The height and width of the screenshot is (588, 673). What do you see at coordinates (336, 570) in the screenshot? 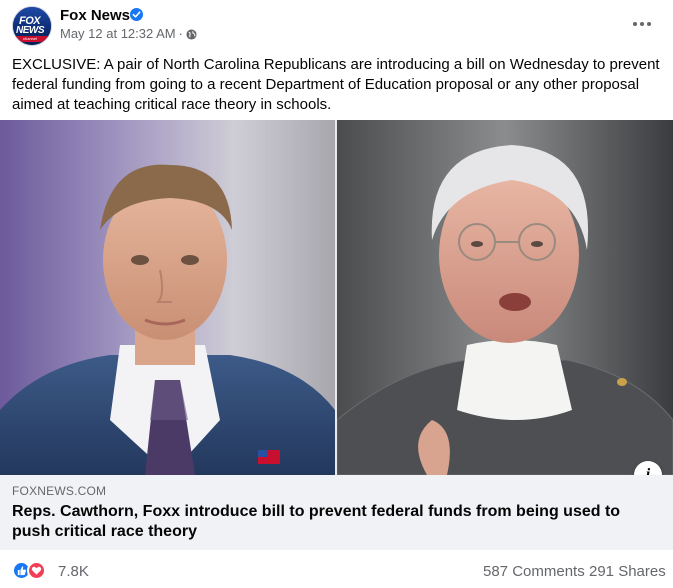
I see `reactions-bar: 7.8K 587 Comments 291 Shares` at bounding box center [336, 570].